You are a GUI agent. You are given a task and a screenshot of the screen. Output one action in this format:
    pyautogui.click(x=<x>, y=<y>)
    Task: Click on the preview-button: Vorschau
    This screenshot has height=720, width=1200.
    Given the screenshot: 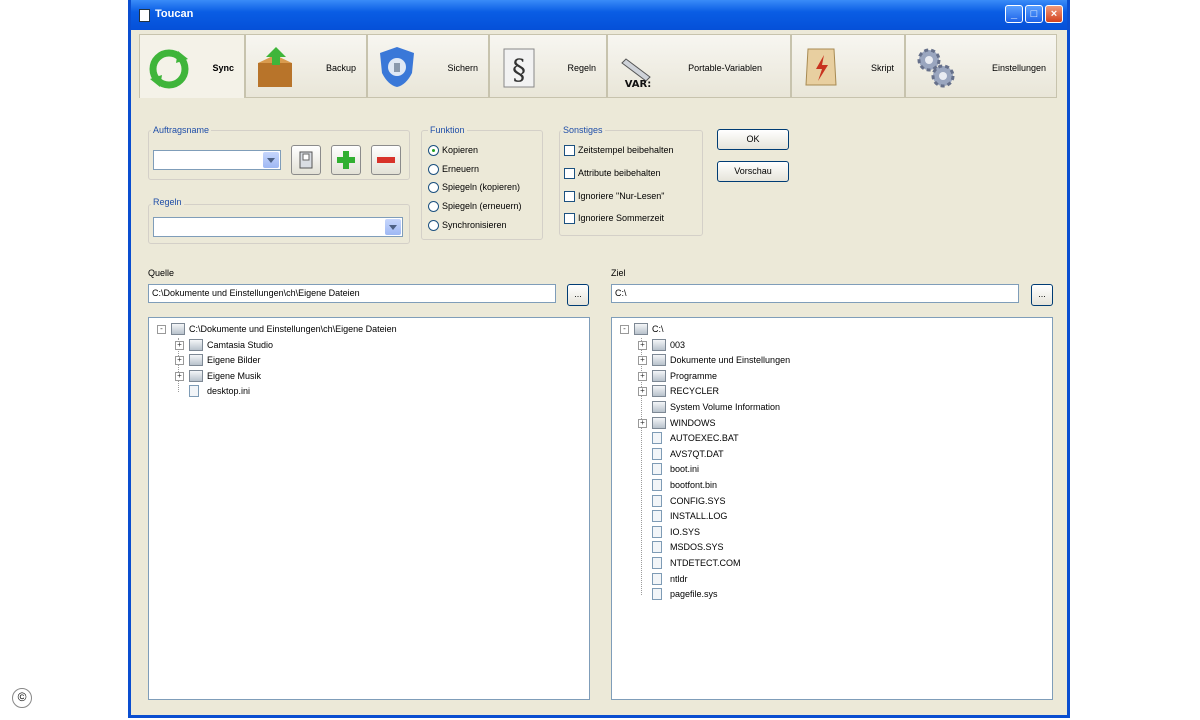 What is the action you would take?
    pyautogui.click(x=753, y=171)
    